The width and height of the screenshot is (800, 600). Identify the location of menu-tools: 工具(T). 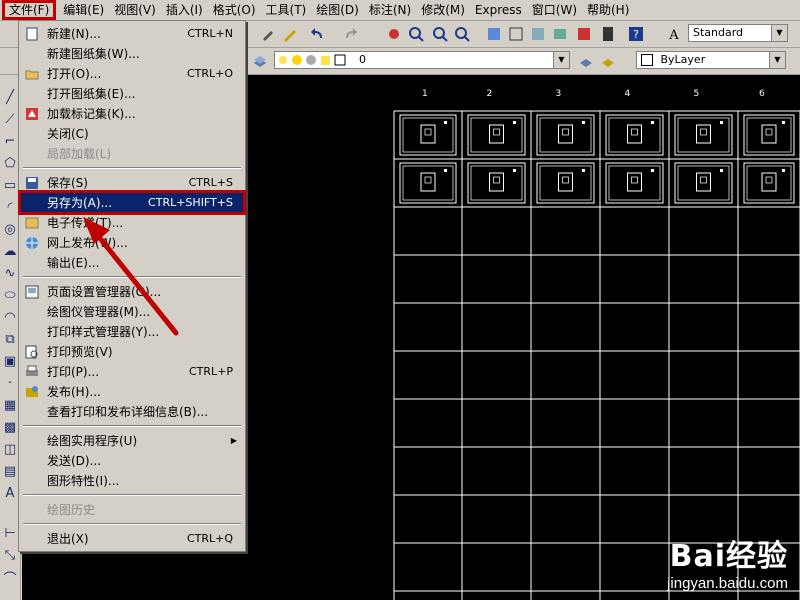
(286, 10).